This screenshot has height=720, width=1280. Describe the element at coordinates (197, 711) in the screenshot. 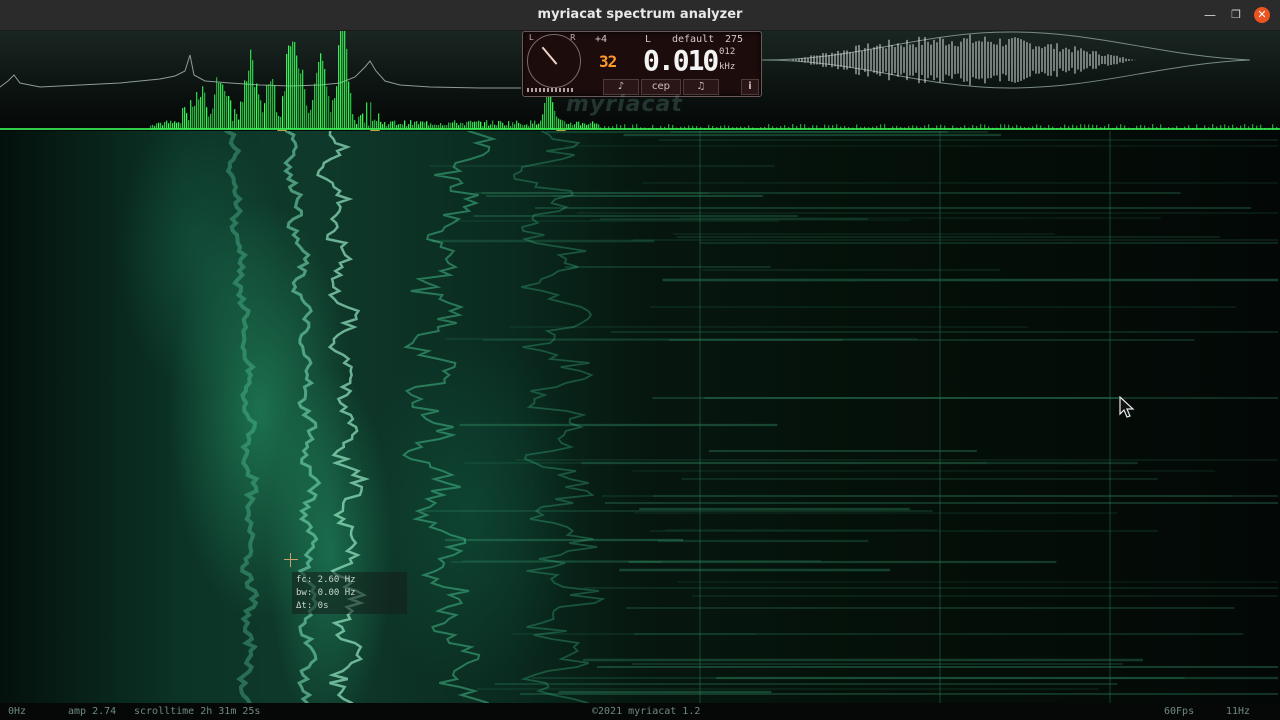

I see `status-scrolltime: scrolltime 2h 31m 25s` at that location.